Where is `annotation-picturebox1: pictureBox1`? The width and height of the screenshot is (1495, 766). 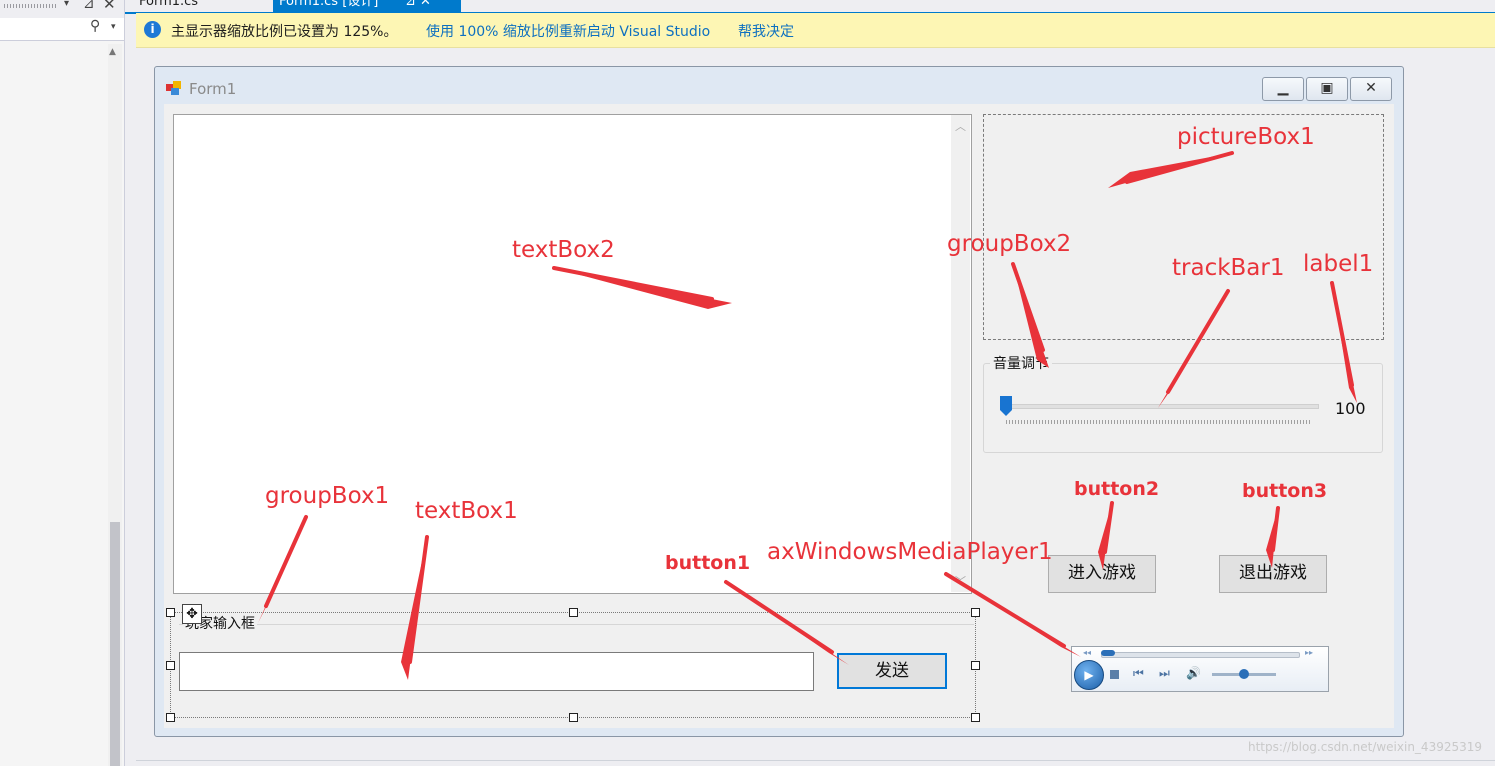
annotation-picturebox1: pictureBox1 is located at coordinates (1246, 137).